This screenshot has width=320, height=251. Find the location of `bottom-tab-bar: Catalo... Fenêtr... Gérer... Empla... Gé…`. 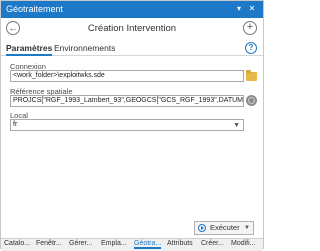

bottom-tab-bar: Catalo... Fenêtr... Gérer... Empla... Gé… is located at coordinates (132, 244).